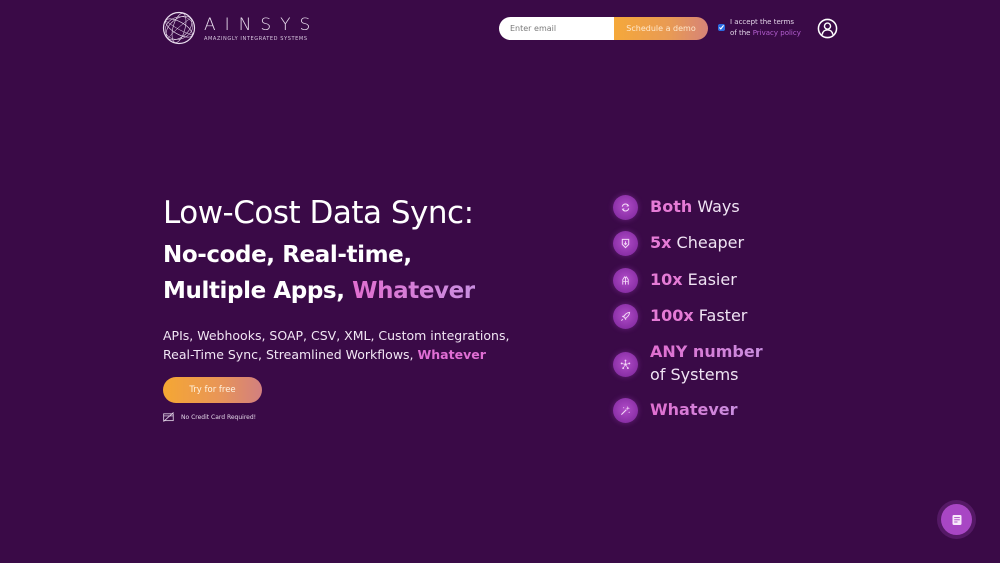 The image size is (1000, 563). I want to click on feature-item: 5x Cheaper, so click(678, 243).